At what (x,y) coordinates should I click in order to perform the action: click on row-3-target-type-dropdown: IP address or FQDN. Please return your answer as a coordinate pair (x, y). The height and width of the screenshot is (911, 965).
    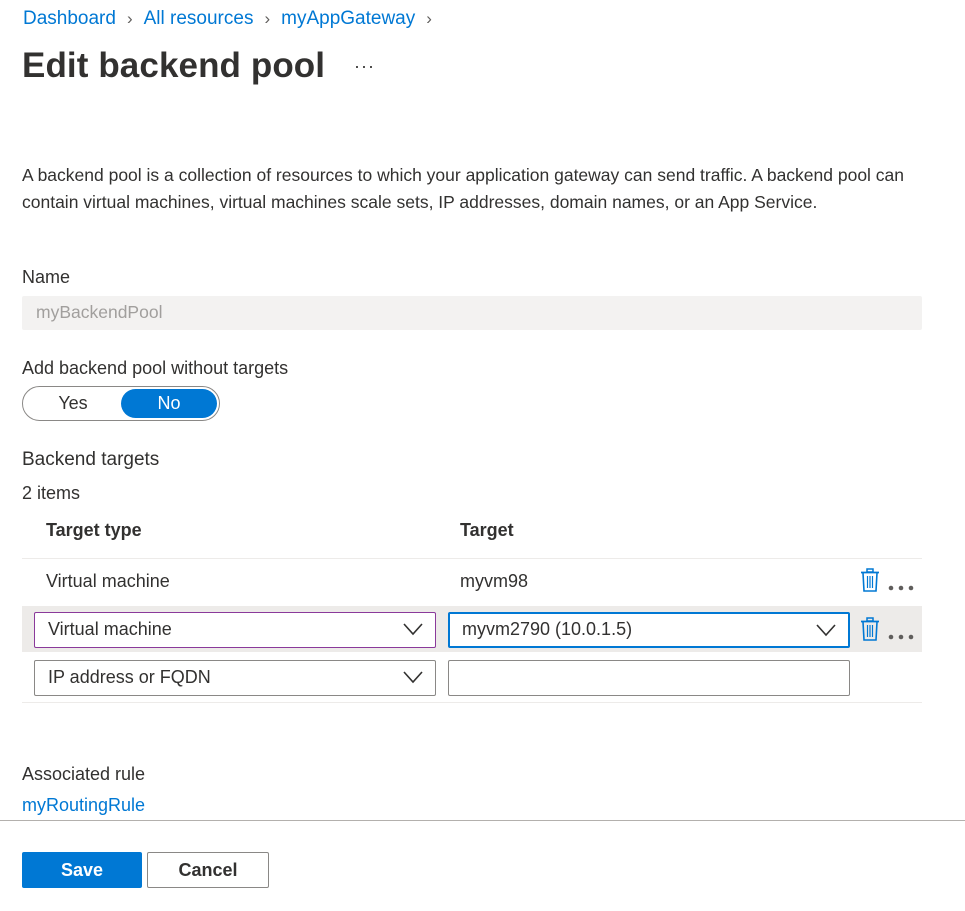
    Looking at the image, I should click on (235, 678).